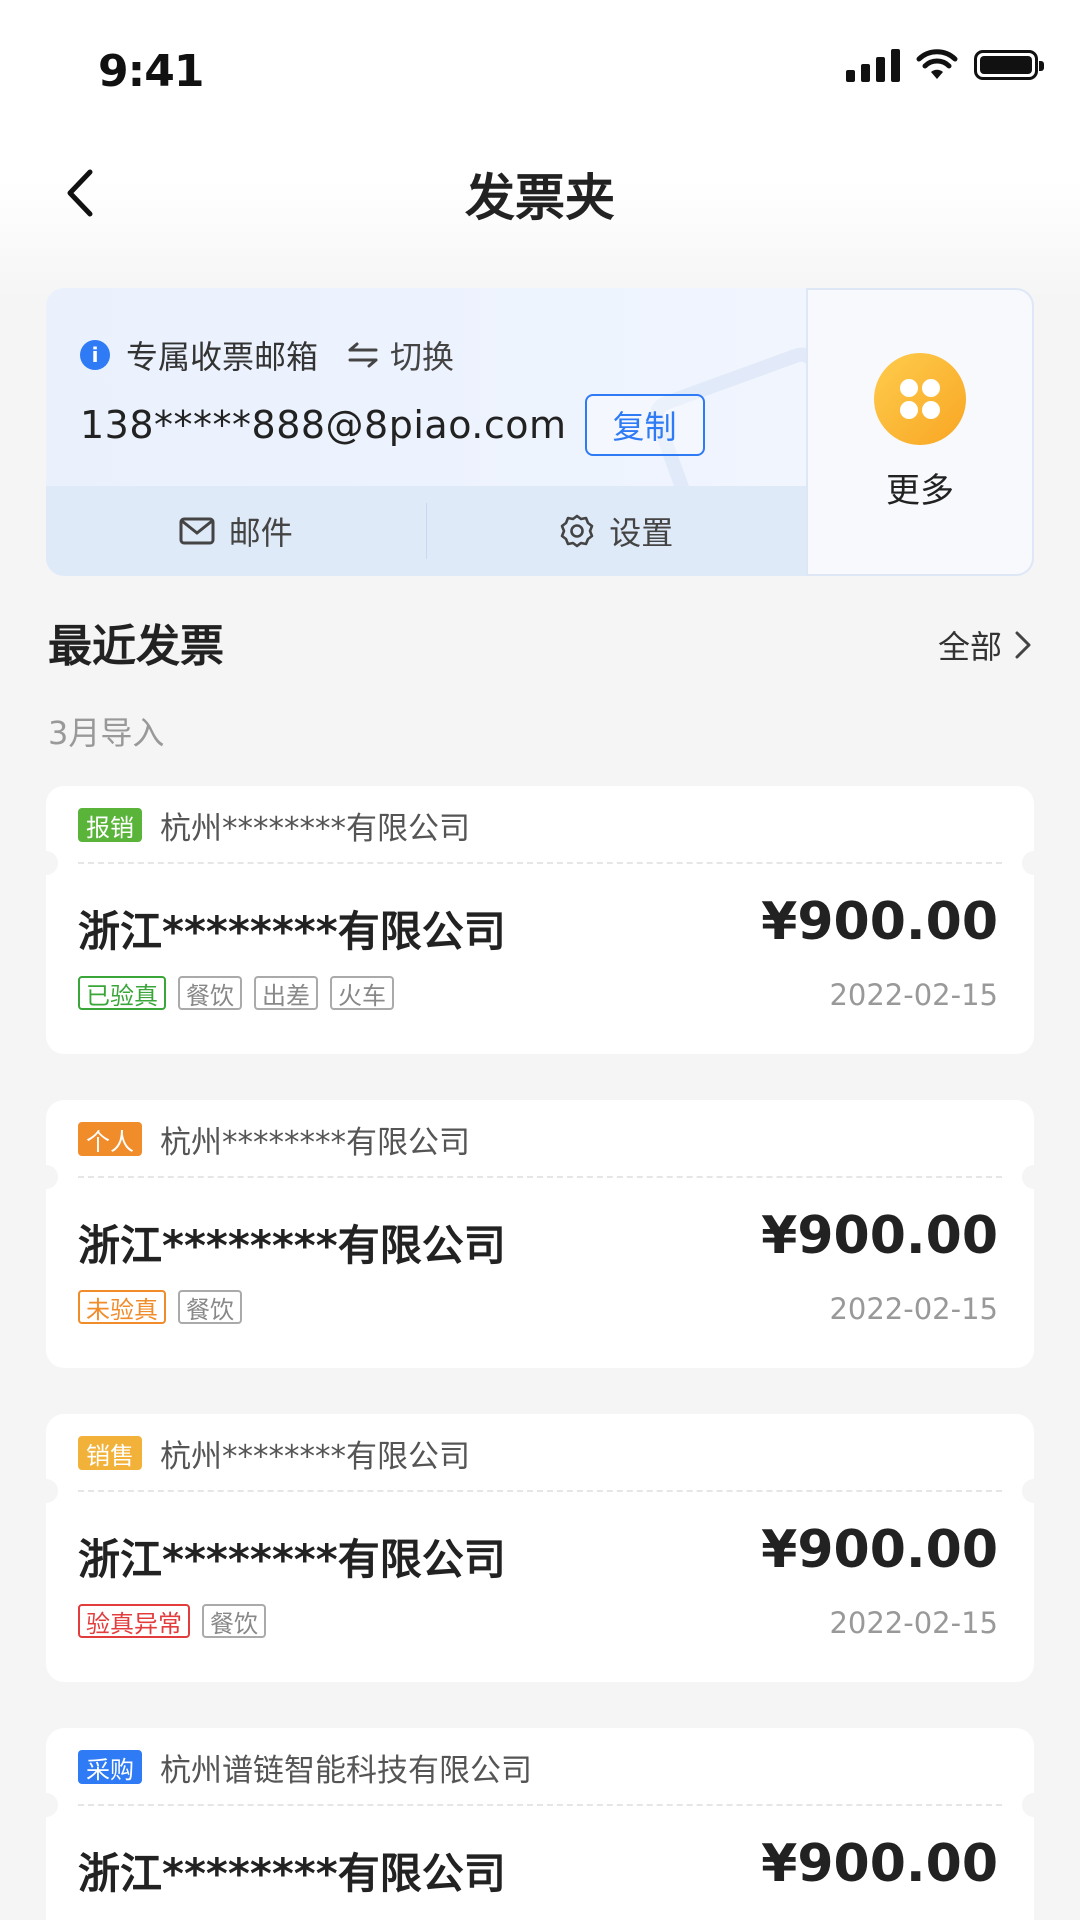  I want to click on gear-icon, so click(577, 531).